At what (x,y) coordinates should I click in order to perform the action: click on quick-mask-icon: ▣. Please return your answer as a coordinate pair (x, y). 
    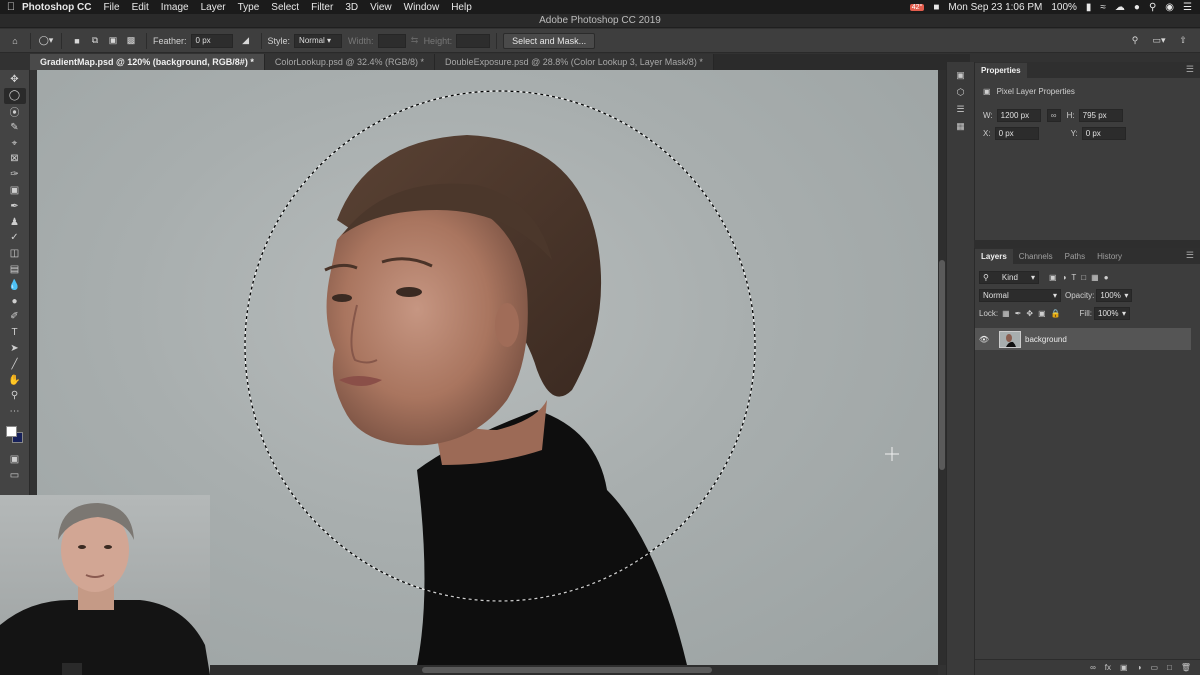
    Looking at the image, I should click on (15, 460).